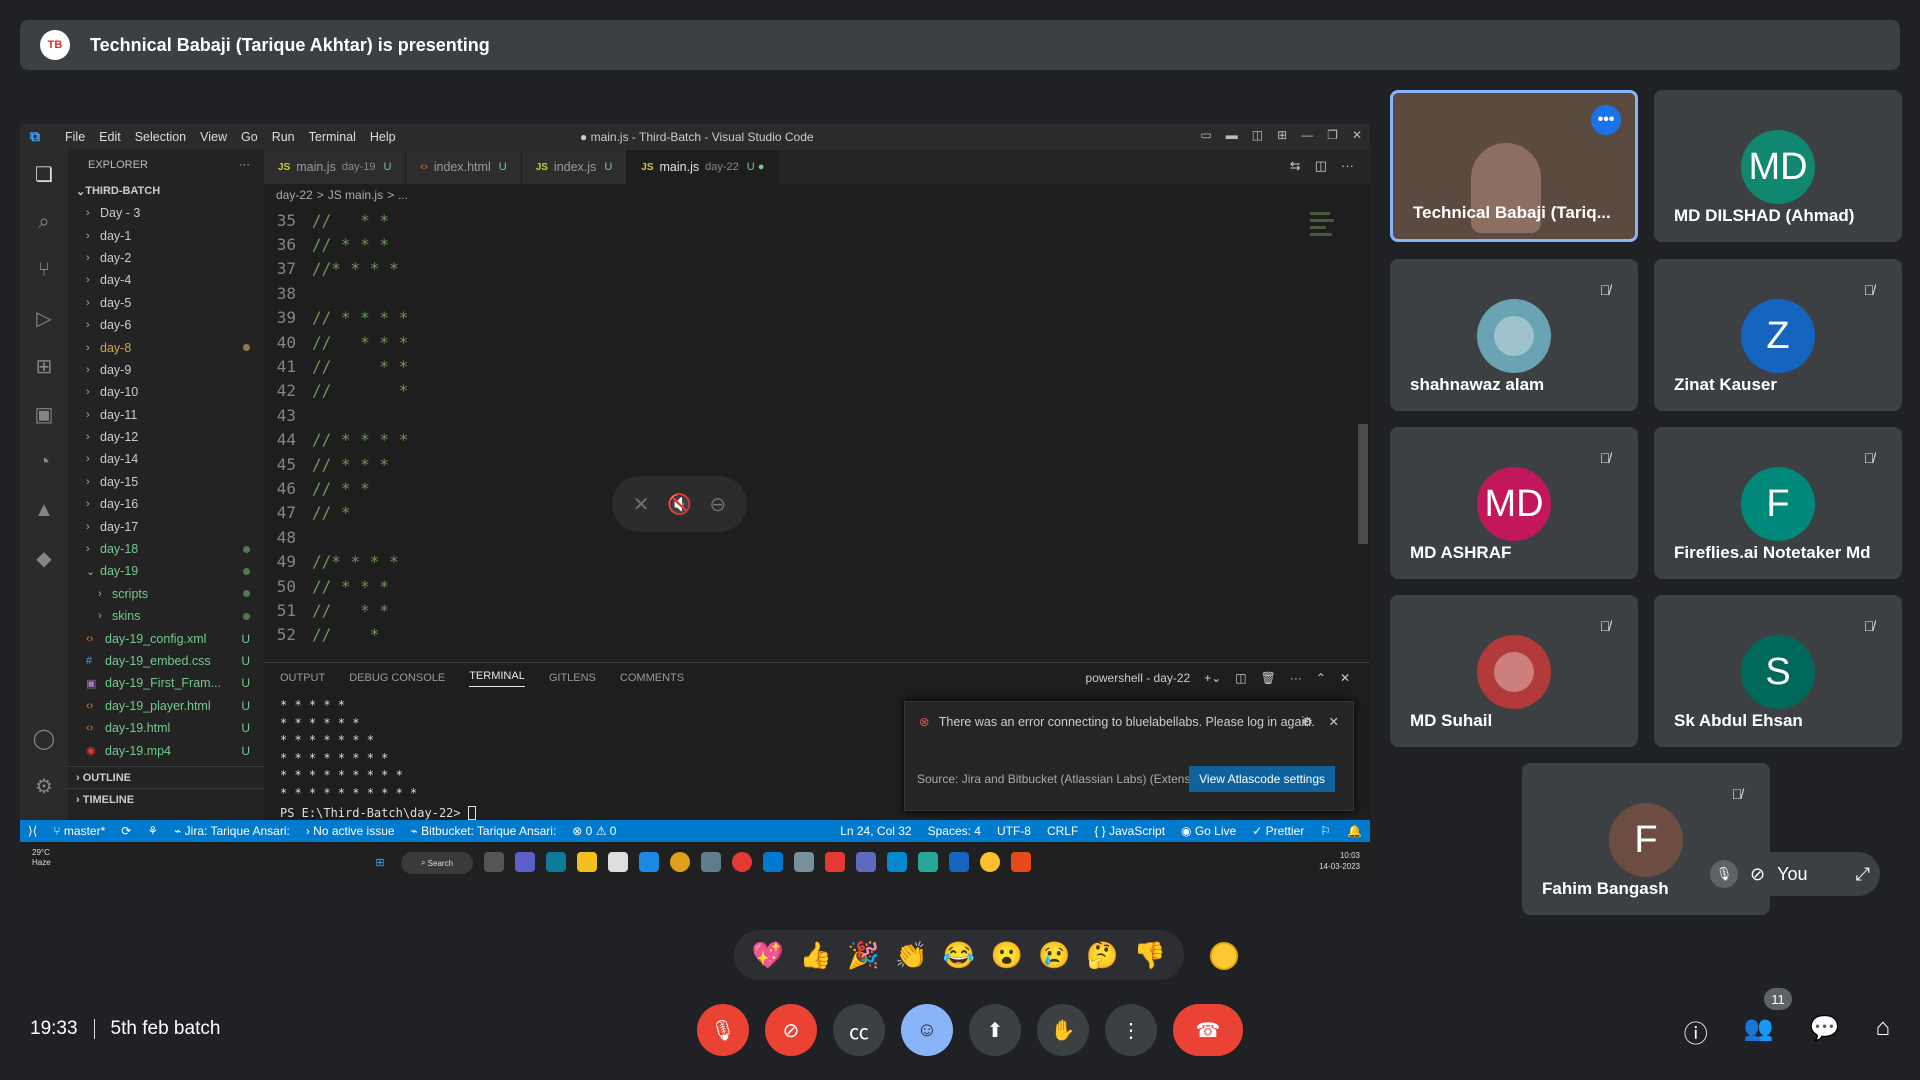  What do you see at coordinates (166, 750) in the screenshot?
I see `tree-item-day-19-mp4: ◉ day-19.mp4 U` at bounding box center [166, 750].